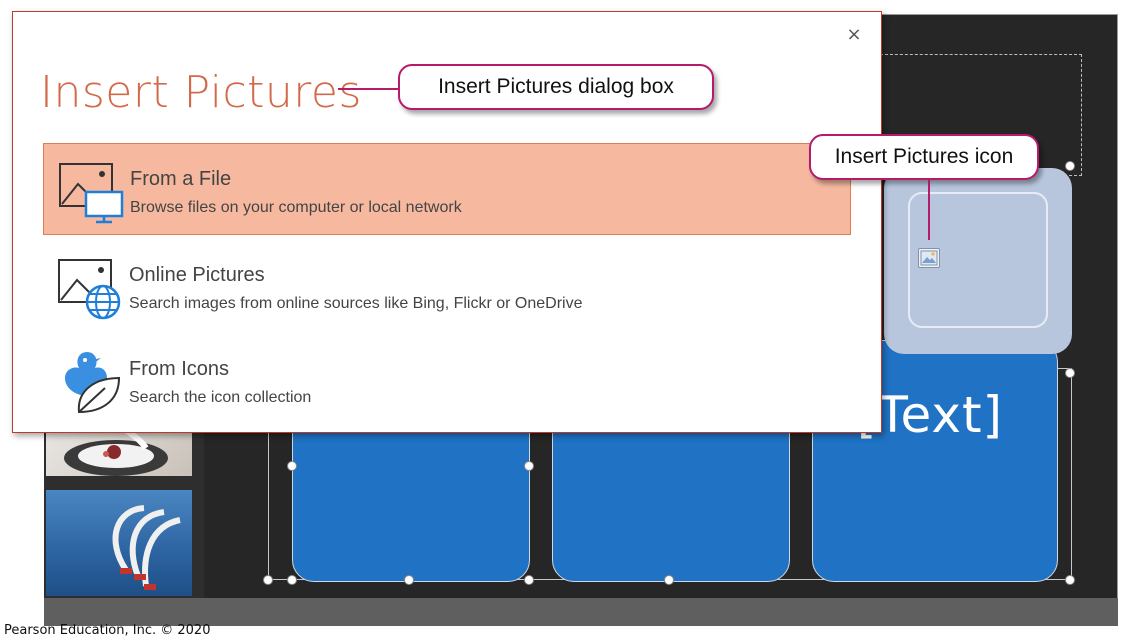 This screenshot has height=644, width=1123. Describe the element at coordinates (197, 275) in the screenshot. I see `option-title: Online Pictures` at that location.